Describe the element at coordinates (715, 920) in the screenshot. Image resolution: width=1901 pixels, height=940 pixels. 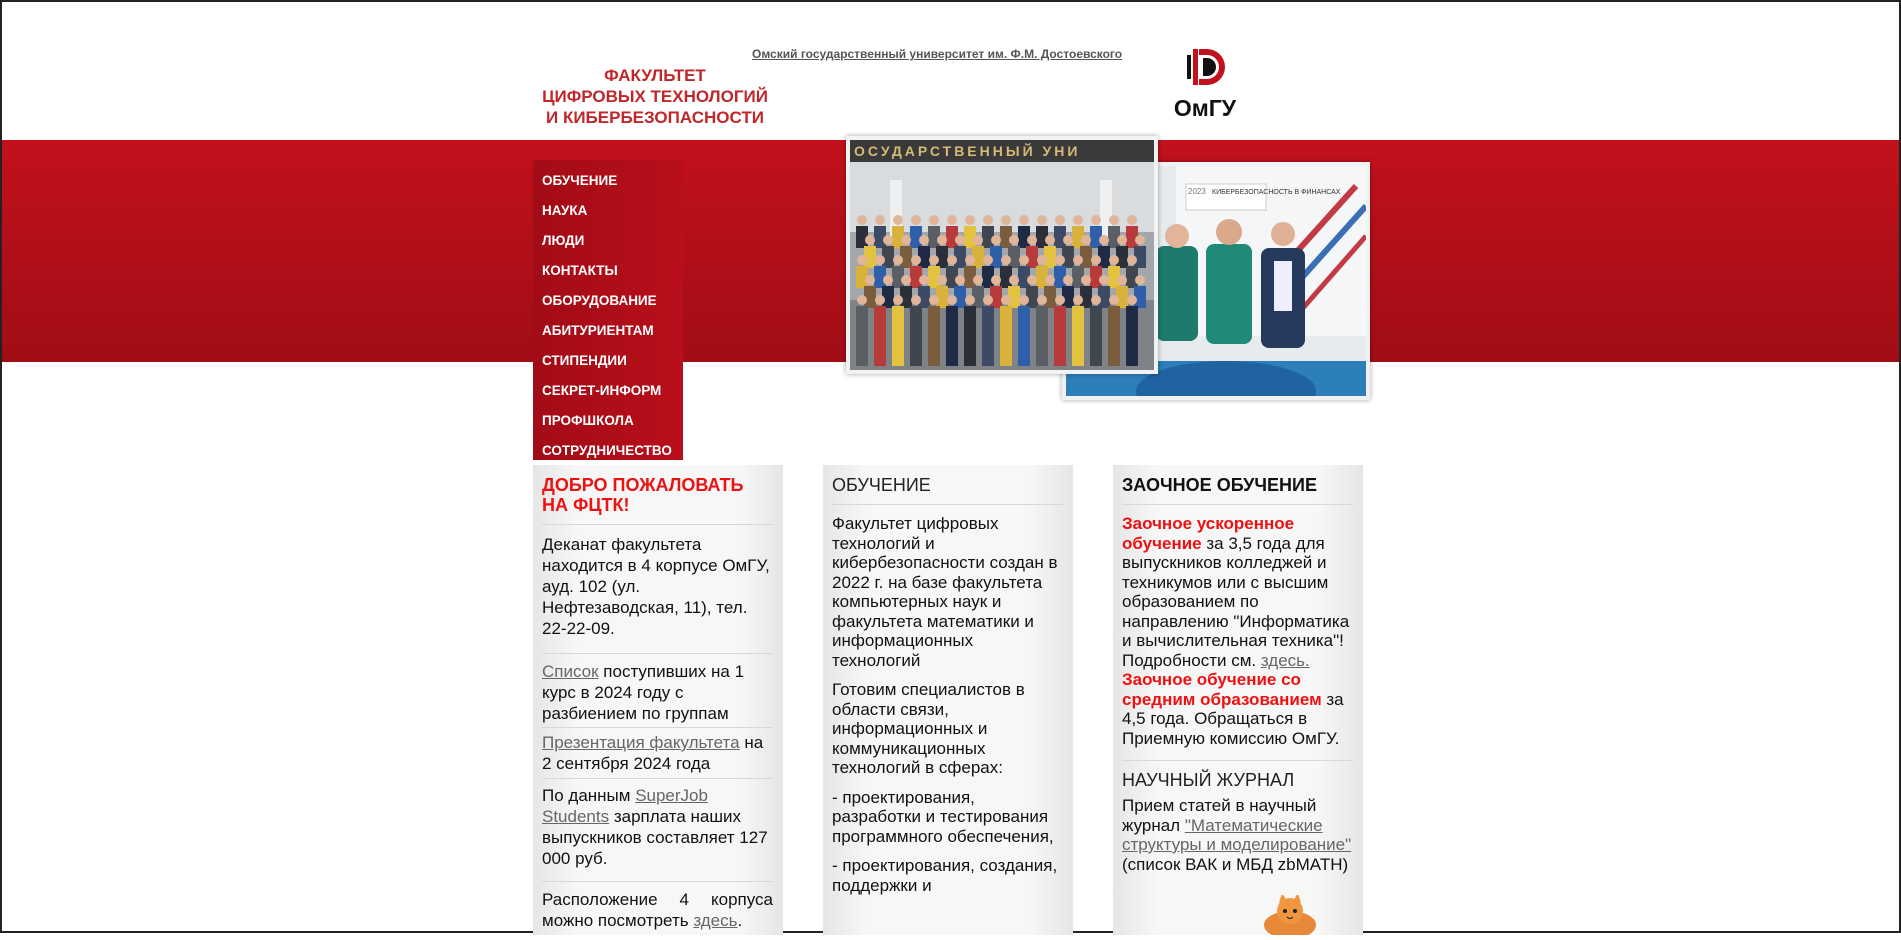
I see `location-link: здесь` at that location.